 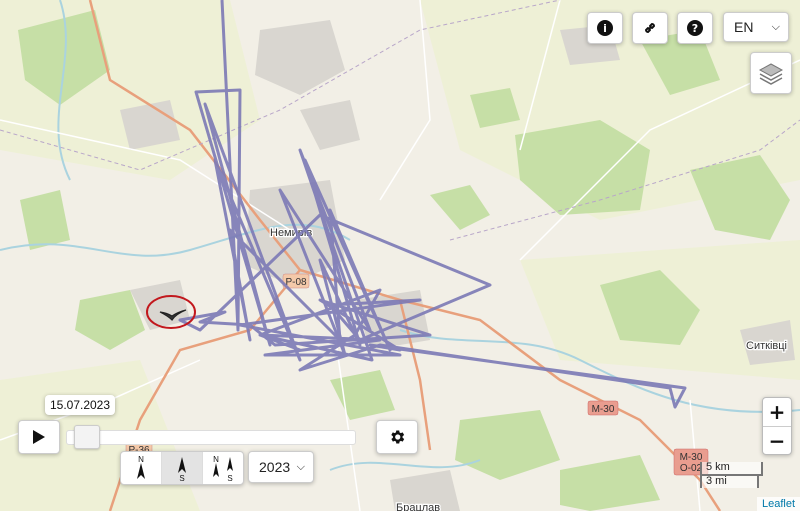 I want to click on layers-button, so click(x=771, y=73).